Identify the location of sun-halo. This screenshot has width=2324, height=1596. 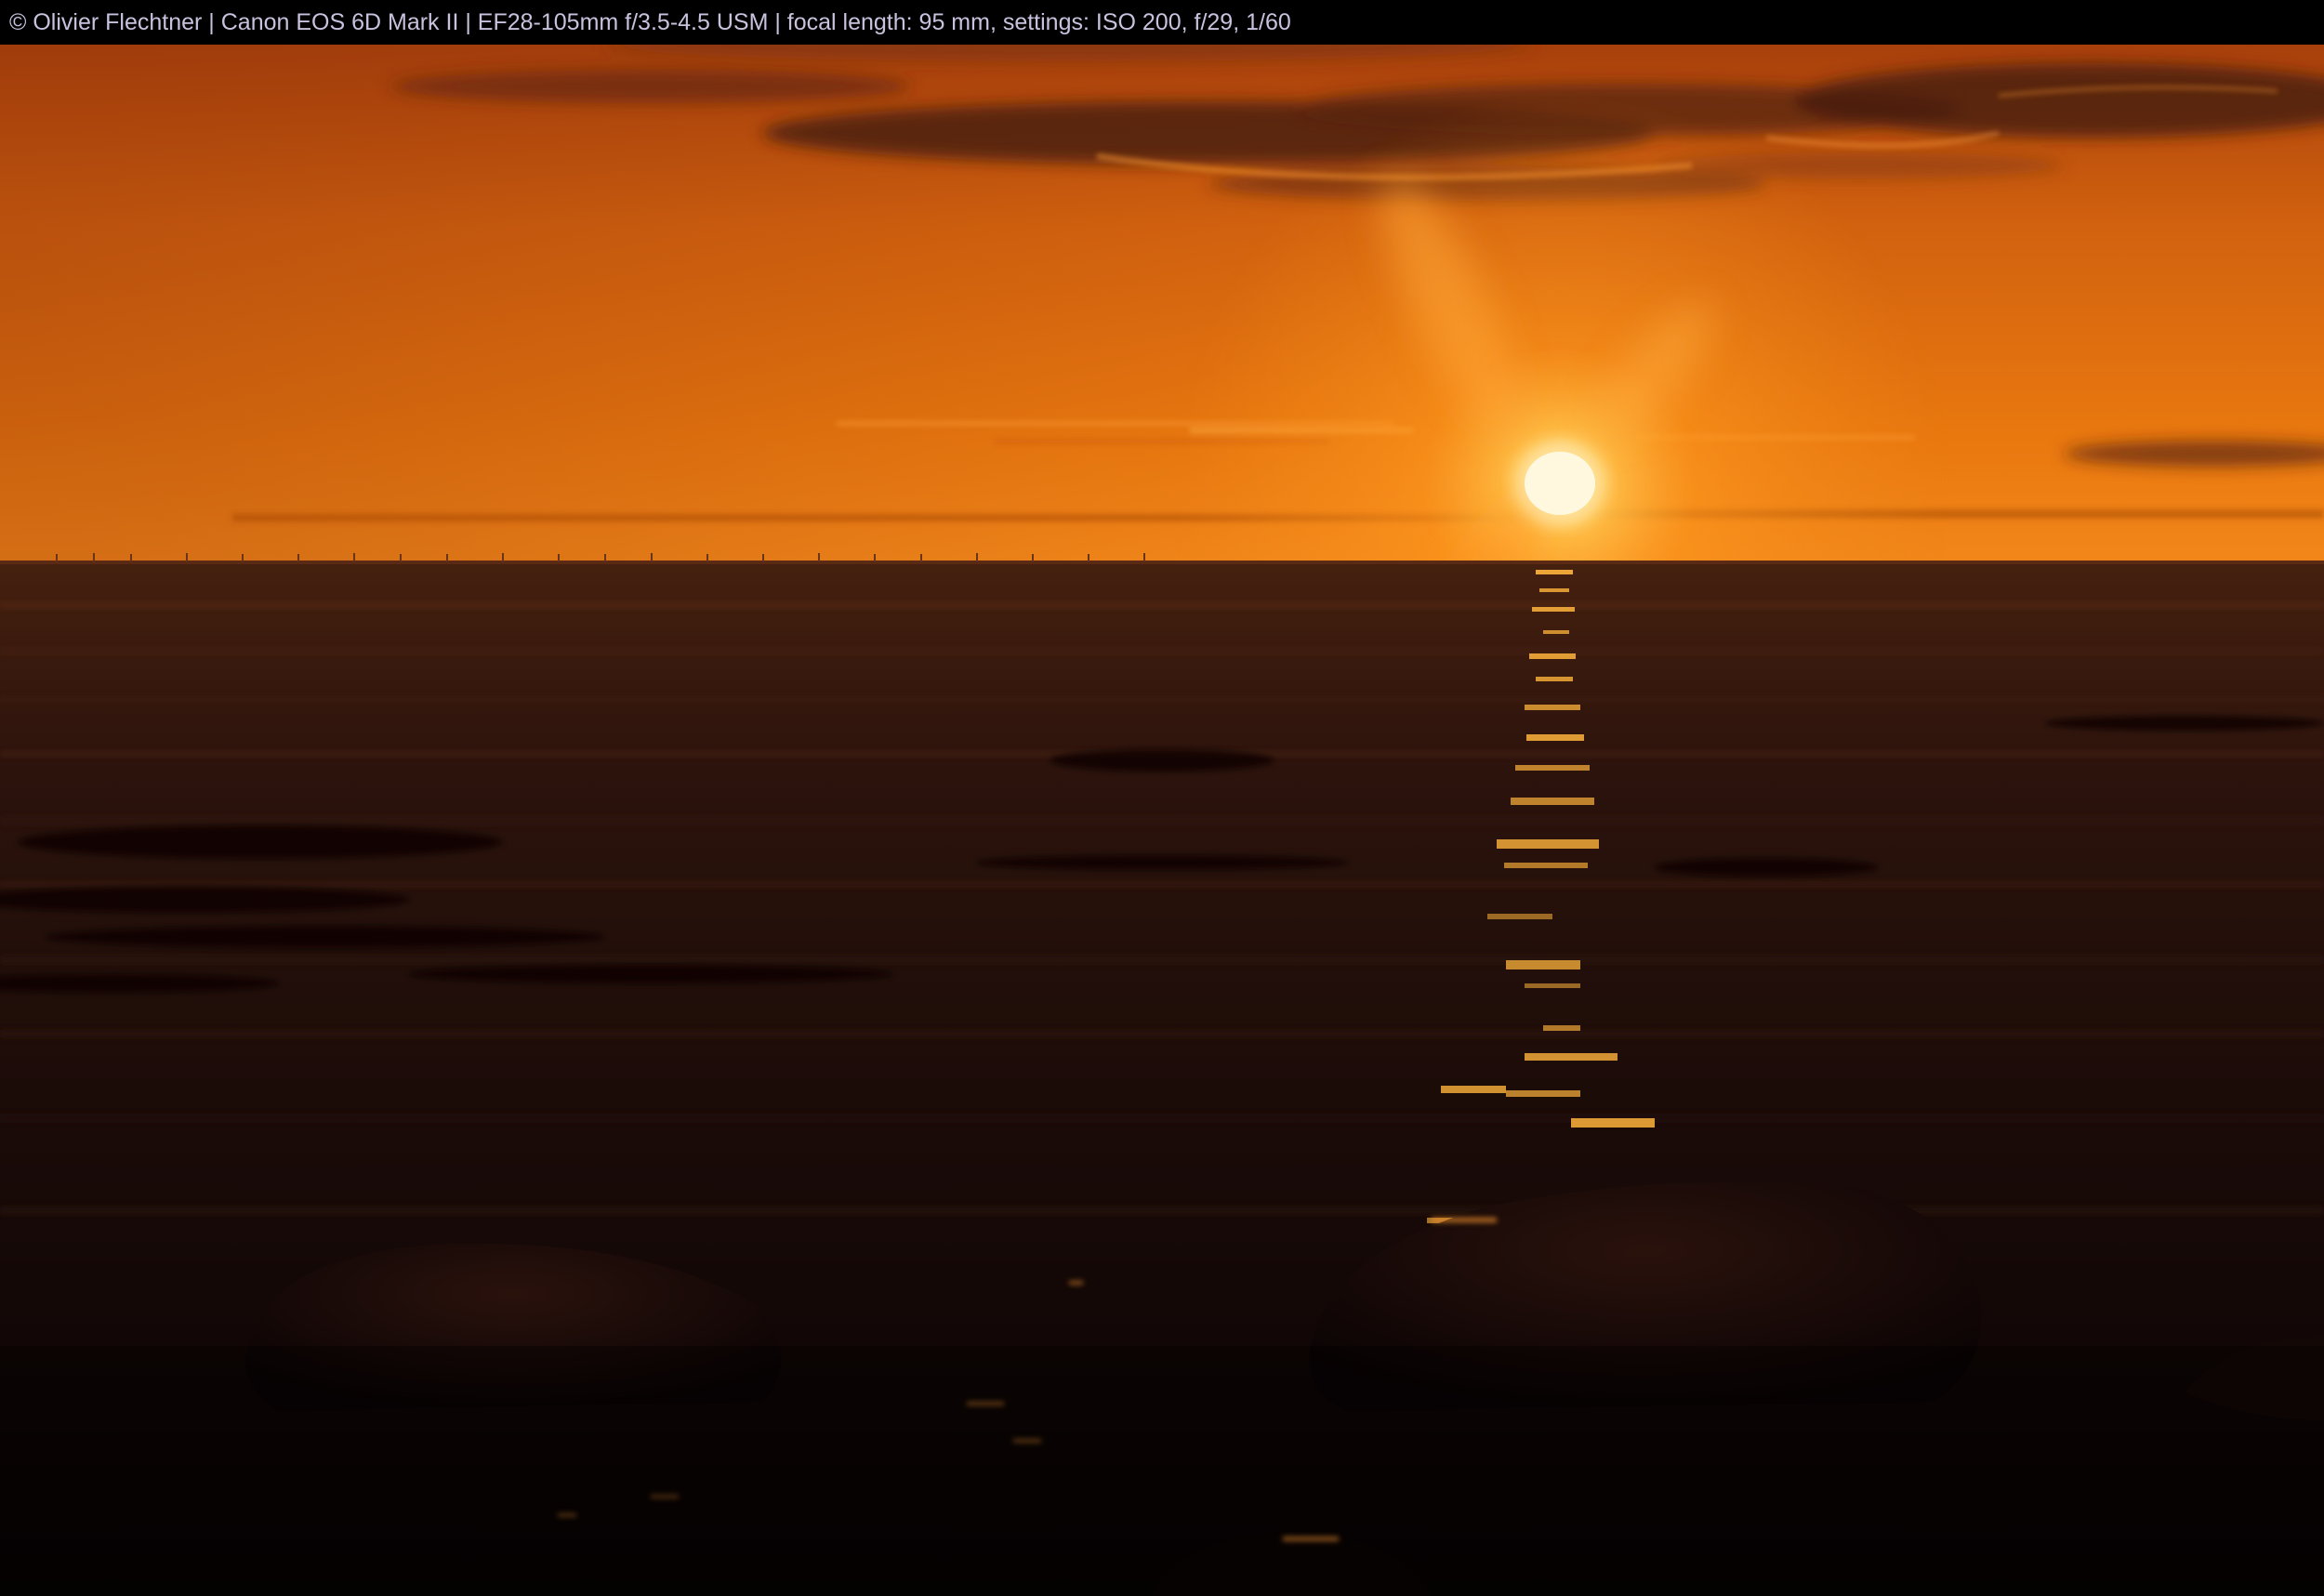
(1560, 483).